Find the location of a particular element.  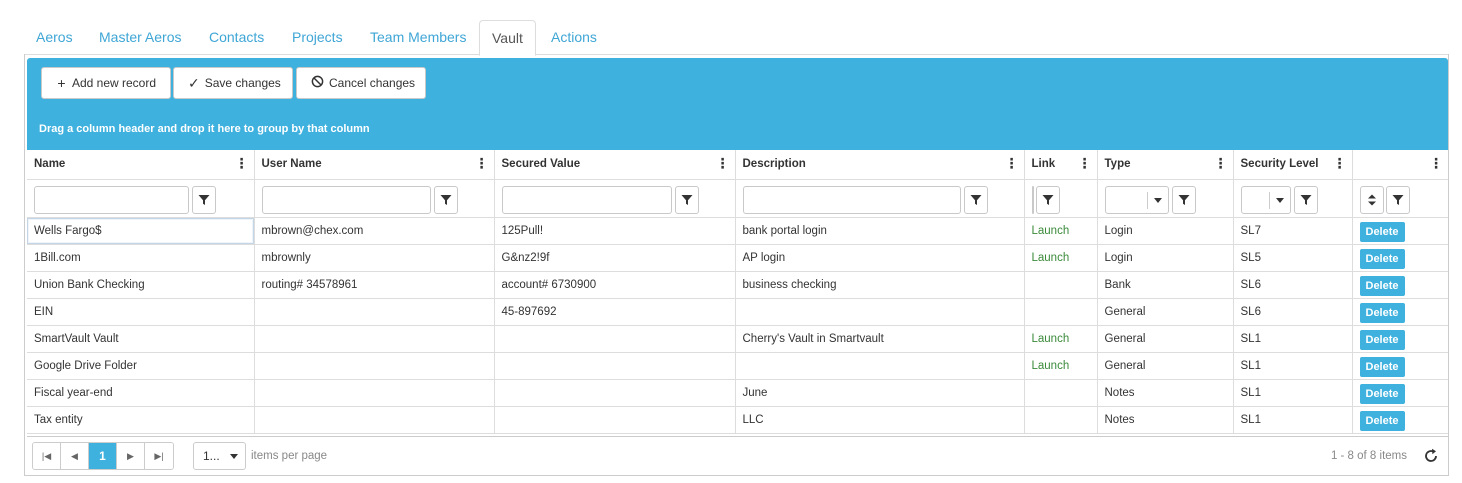

column-header-security-level: Security Level ⋮ is located at coordinates (1293, 165).